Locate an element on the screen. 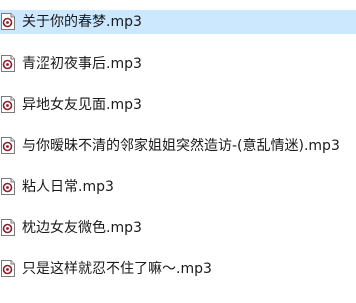  file-item: 关于你的春梦.mp3 is located at coordinates (178, 22).